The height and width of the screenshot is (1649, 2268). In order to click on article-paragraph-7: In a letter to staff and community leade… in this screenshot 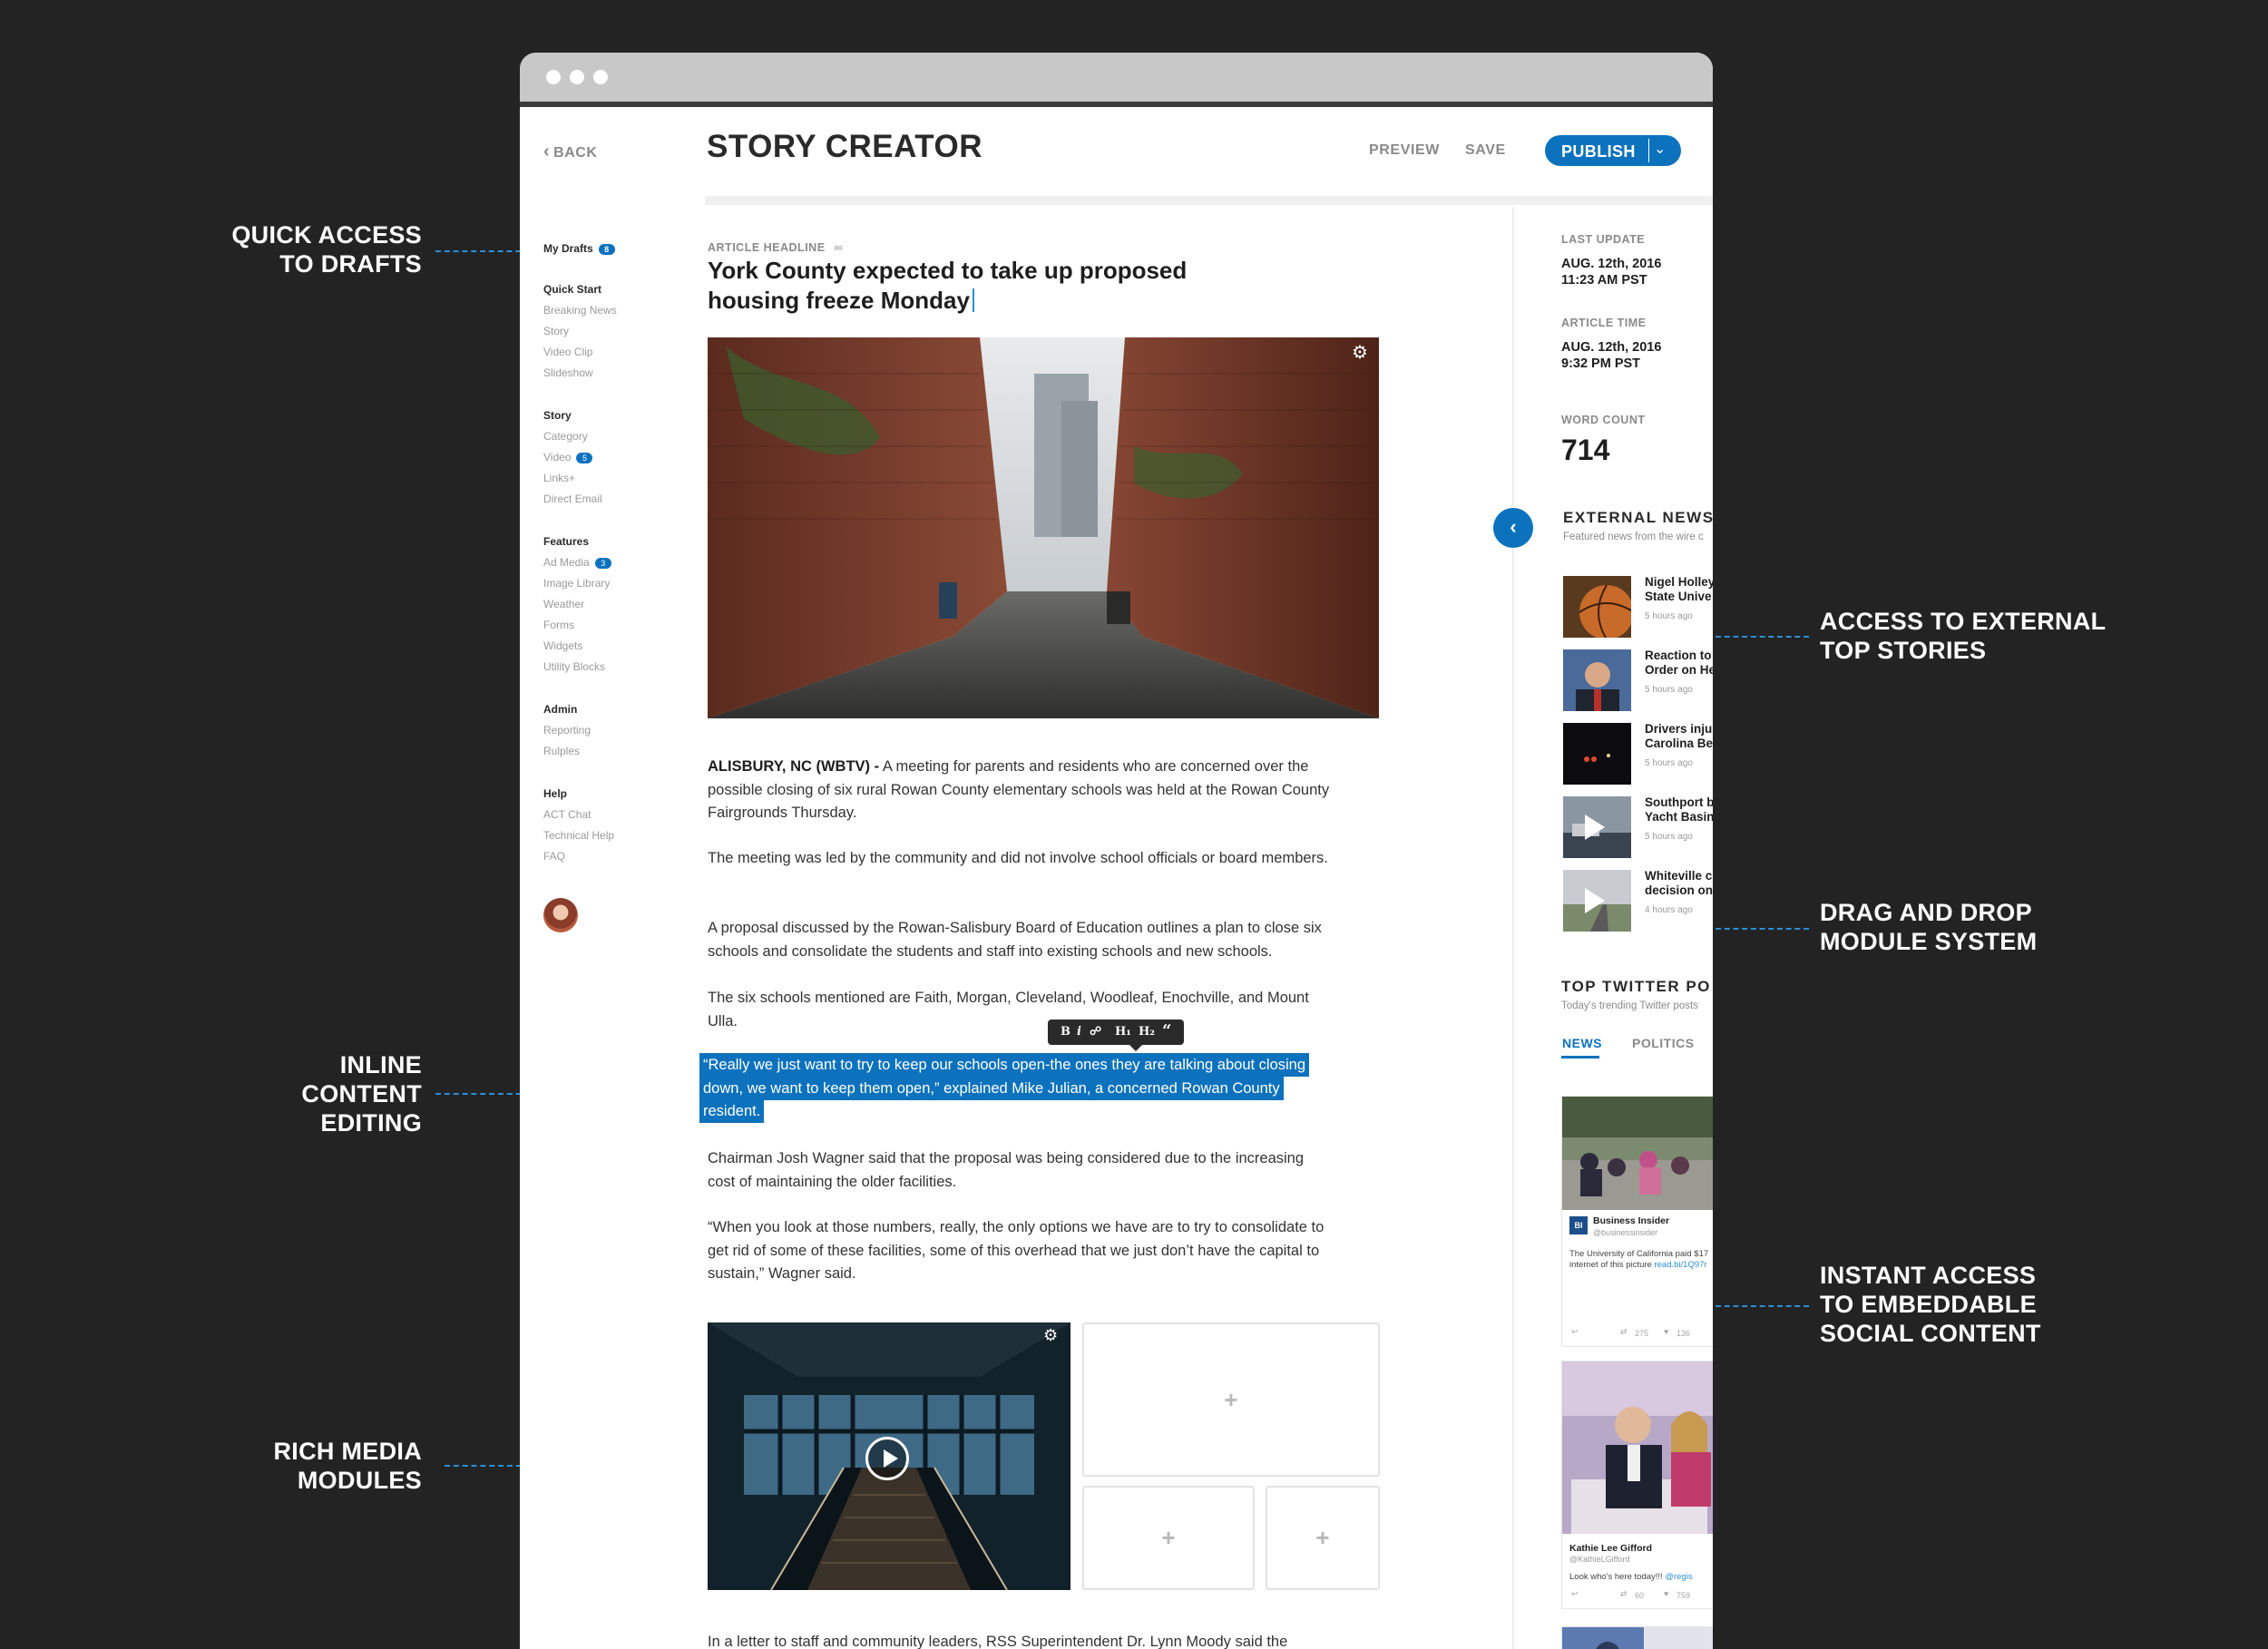, I will do `click(1021, 1640)`.